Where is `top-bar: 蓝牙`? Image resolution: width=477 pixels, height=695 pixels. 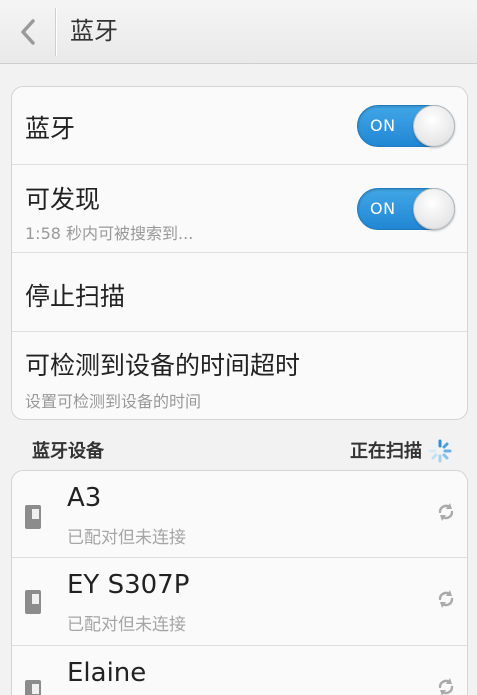 top-bar: 蓝牙 is located at coordinates (238, 32).